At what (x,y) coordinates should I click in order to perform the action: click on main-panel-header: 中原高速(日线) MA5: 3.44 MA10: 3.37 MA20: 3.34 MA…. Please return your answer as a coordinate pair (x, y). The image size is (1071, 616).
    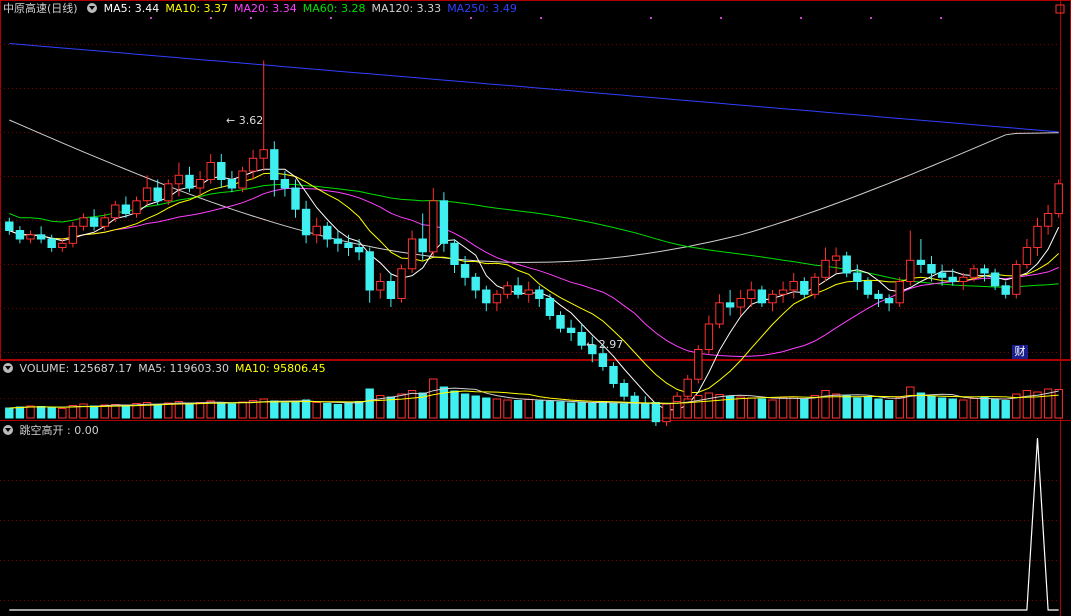
    Looking at the image, I should click on (263, 9).